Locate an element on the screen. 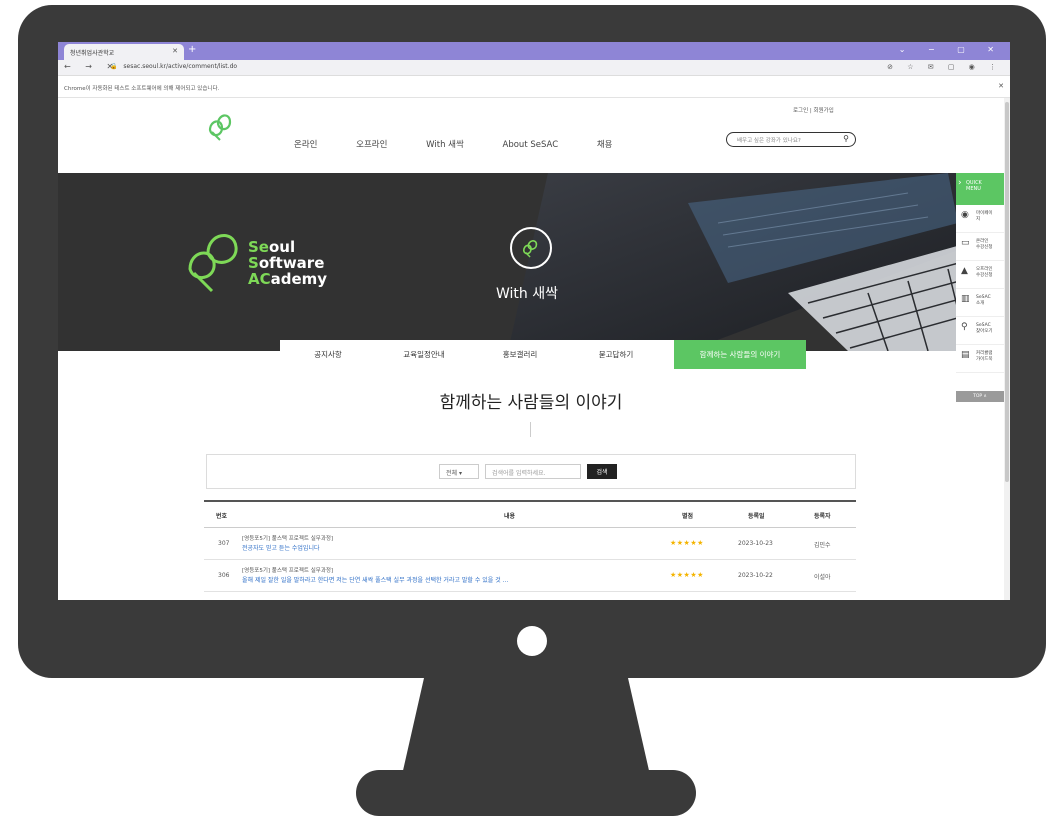 The width and height of the screenshot is (1049, 817). subnav-notice: 공지사항 is located at coordinates (328, 354).